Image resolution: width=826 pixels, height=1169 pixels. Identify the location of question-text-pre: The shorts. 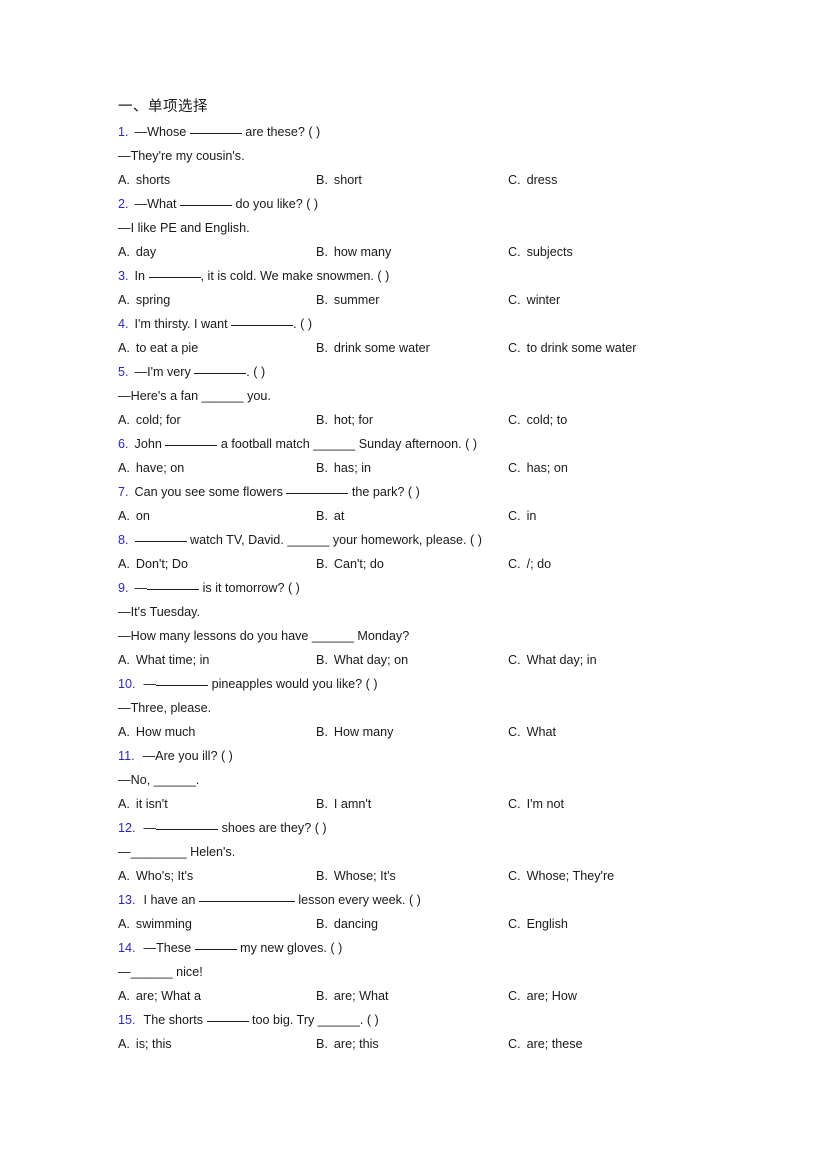
(175, 1020).